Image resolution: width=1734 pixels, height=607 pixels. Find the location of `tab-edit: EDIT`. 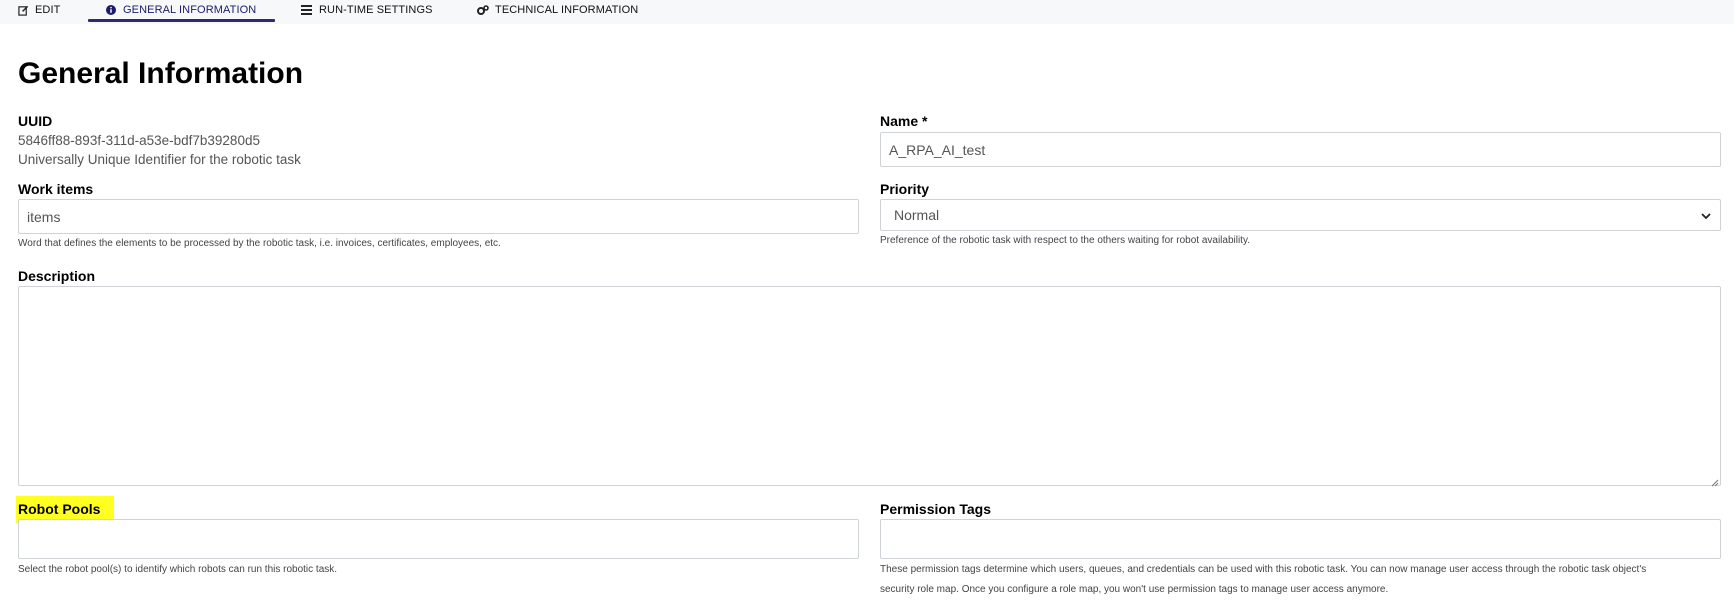

tab-edit: EDIT is located at coordinates (38, 10).